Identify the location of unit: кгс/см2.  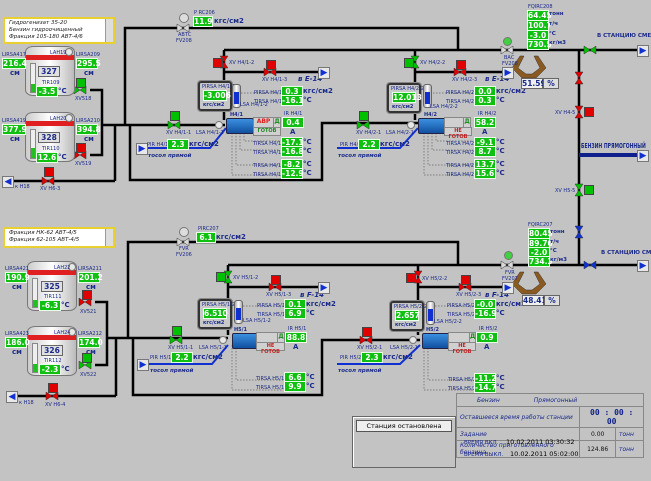
(208, 357).